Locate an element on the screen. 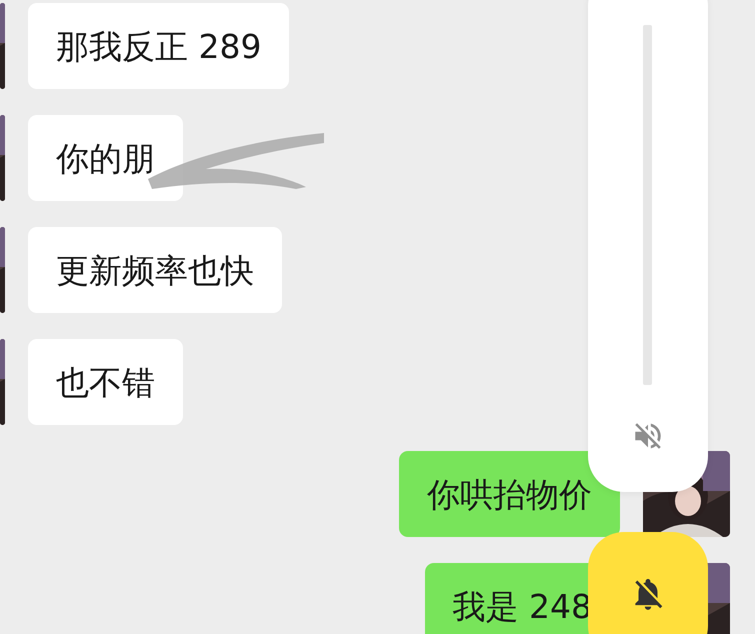  message-text: 更新频率也快 is located at coordinates (155, 270).